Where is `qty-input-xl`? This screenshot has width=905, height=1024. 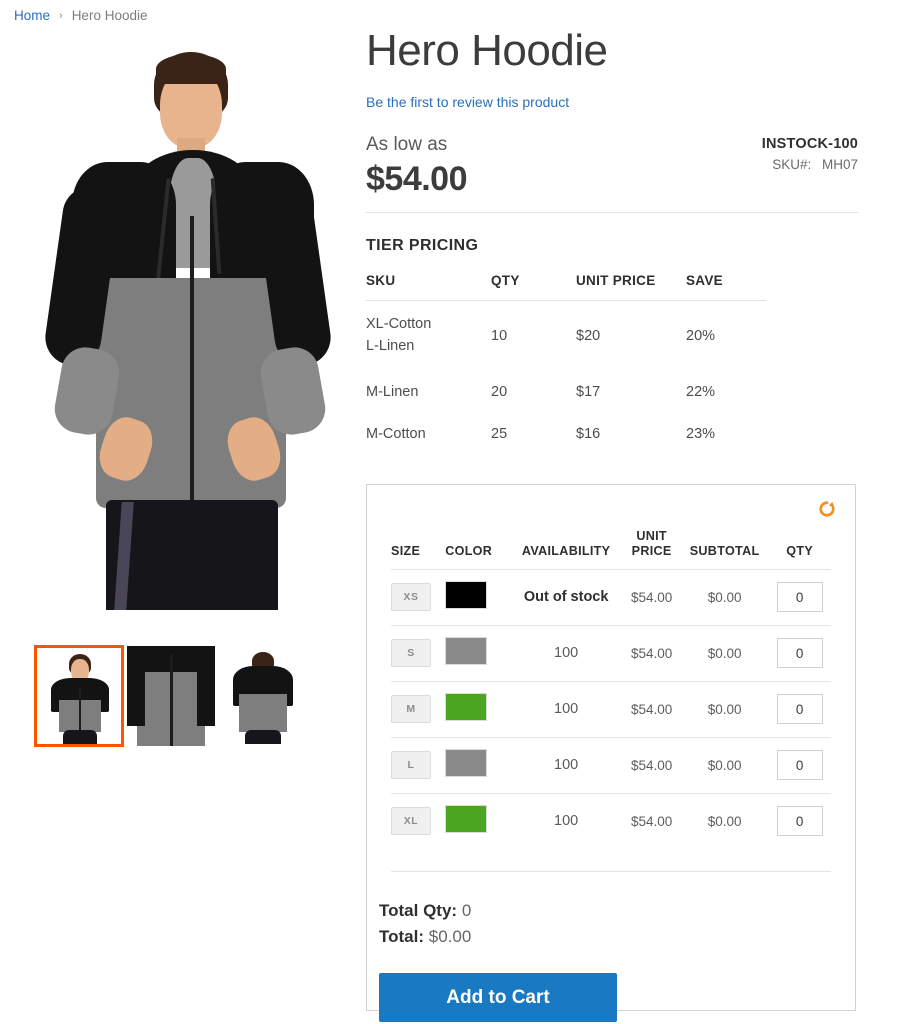
qty-input-xl is located at coordinates (799, 821).